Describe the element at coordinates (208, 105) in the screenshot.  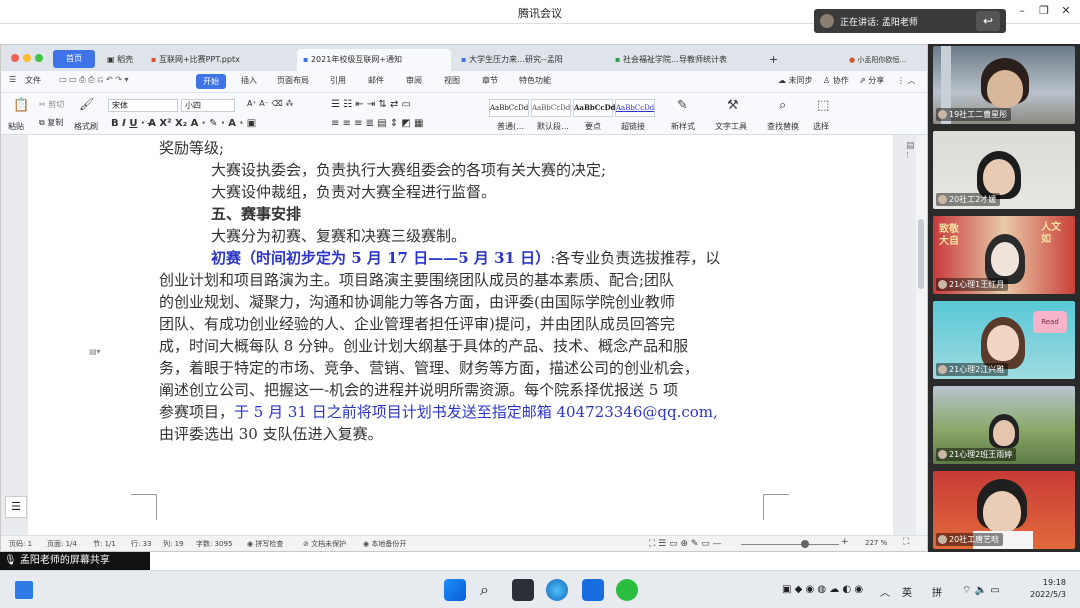
I see `font-size-select: 小四` at that location.